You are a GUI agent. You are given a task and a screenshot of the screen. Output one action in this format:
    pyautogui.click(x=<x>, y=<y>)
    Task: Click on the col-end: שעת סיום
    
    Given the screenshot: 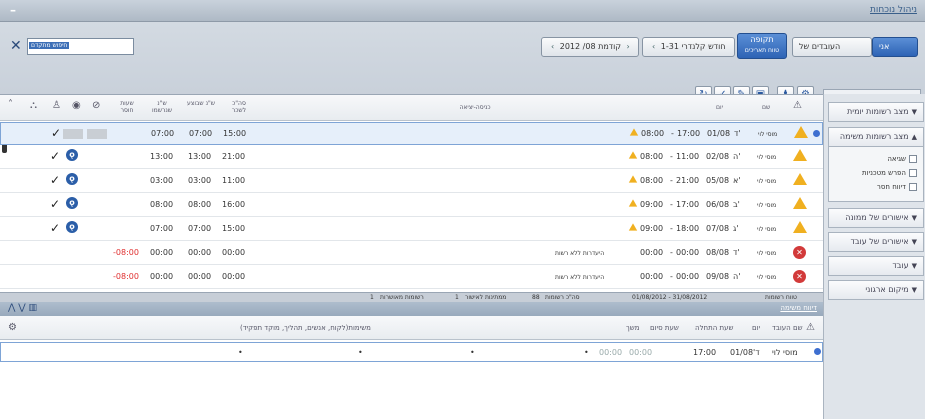 What is the action you would take?
    pyautogui.click(x=664, y=328)
    